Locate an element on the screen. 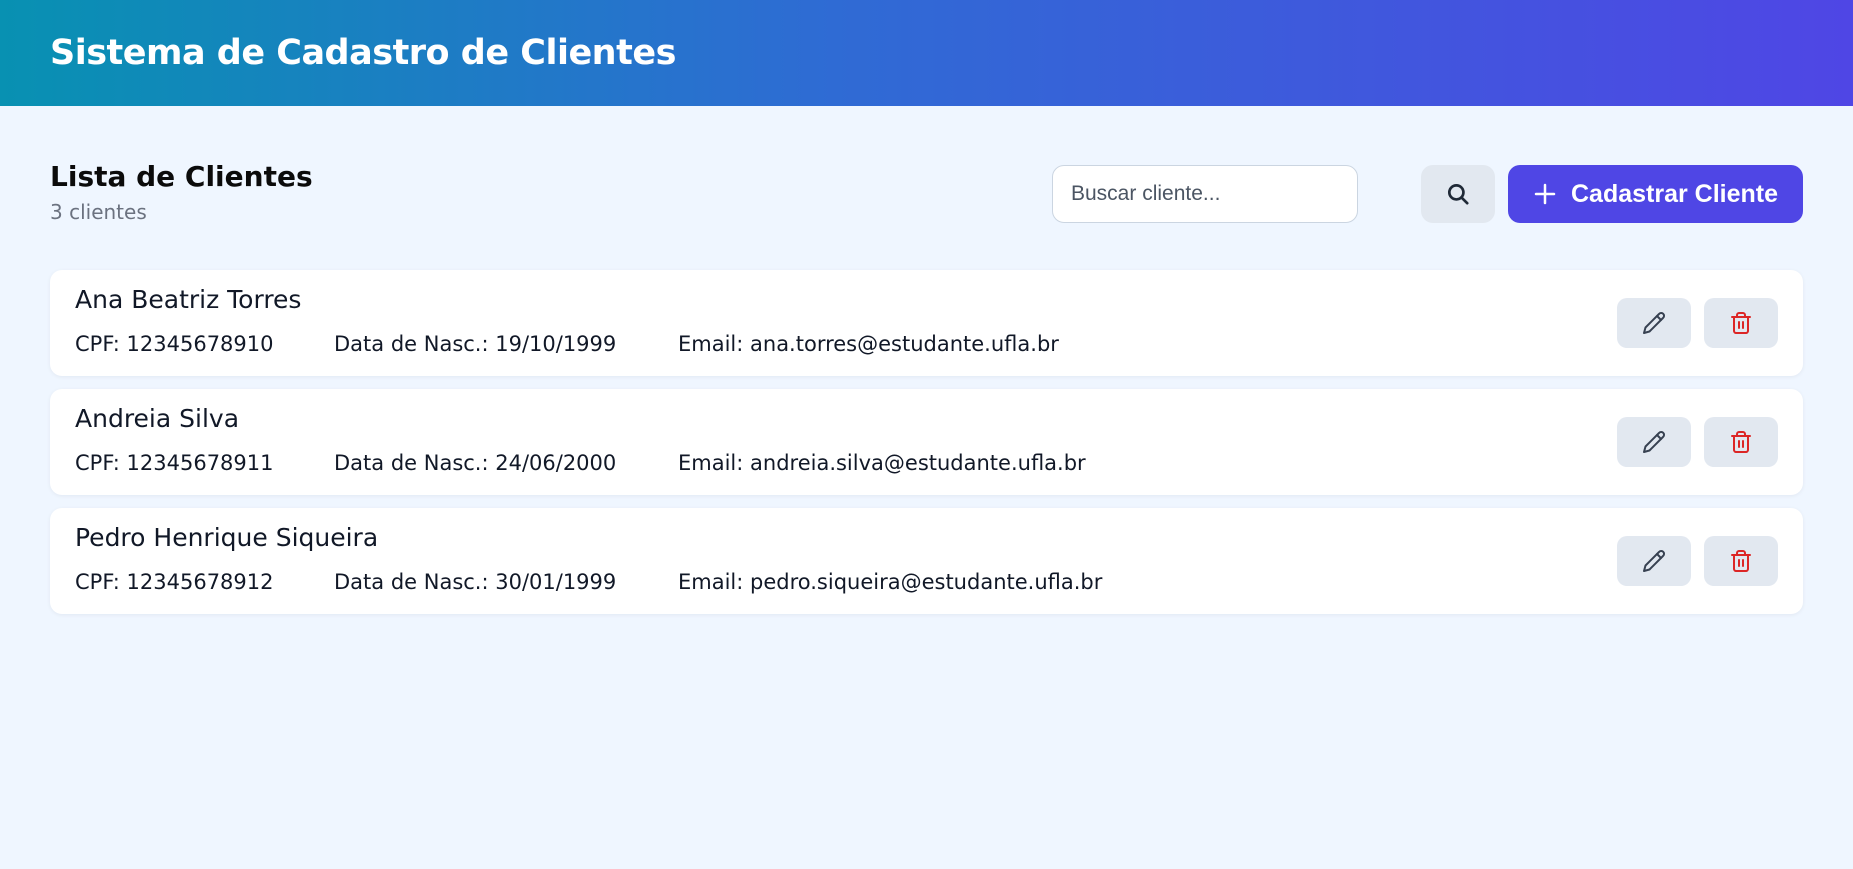 This screenshot has width=1853, height=869. search-icon is located at coordinates (1458, 194).